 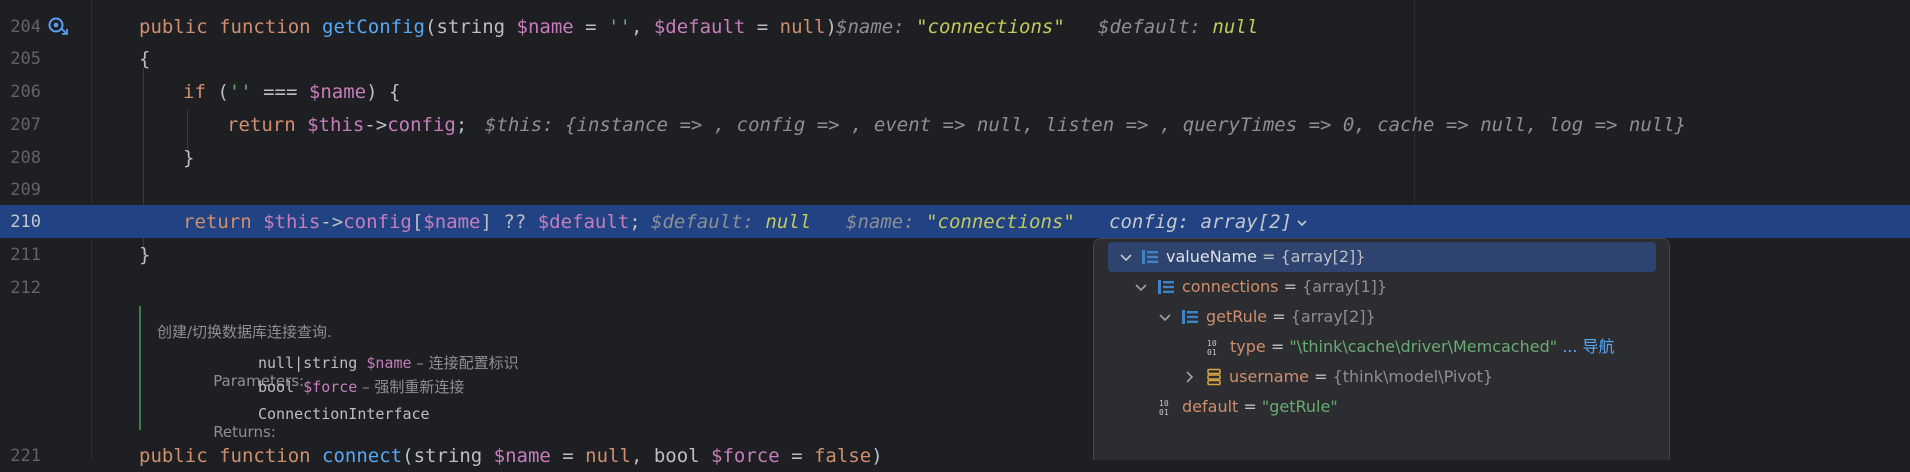 What do you see at coordinates (1269, 376) in the screenshot?
I see `tree-node-name: username` at bounding box center [1269, 376].